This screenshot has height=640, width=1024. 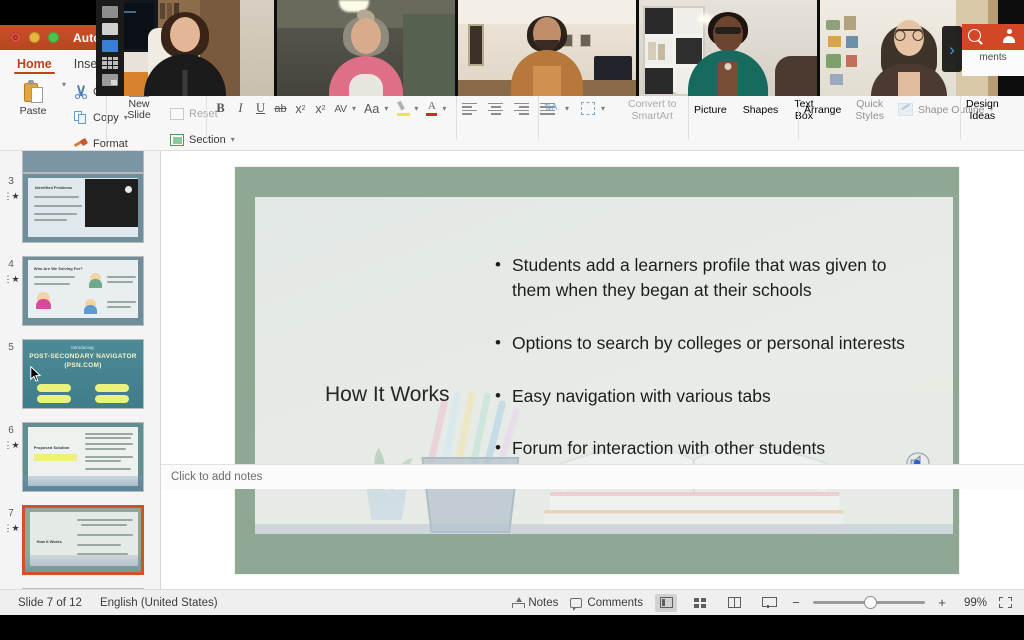 I want to click on thumbnail-slide-6: 6 ⋮★ Proposed Solution, so click(x=80, y=457).